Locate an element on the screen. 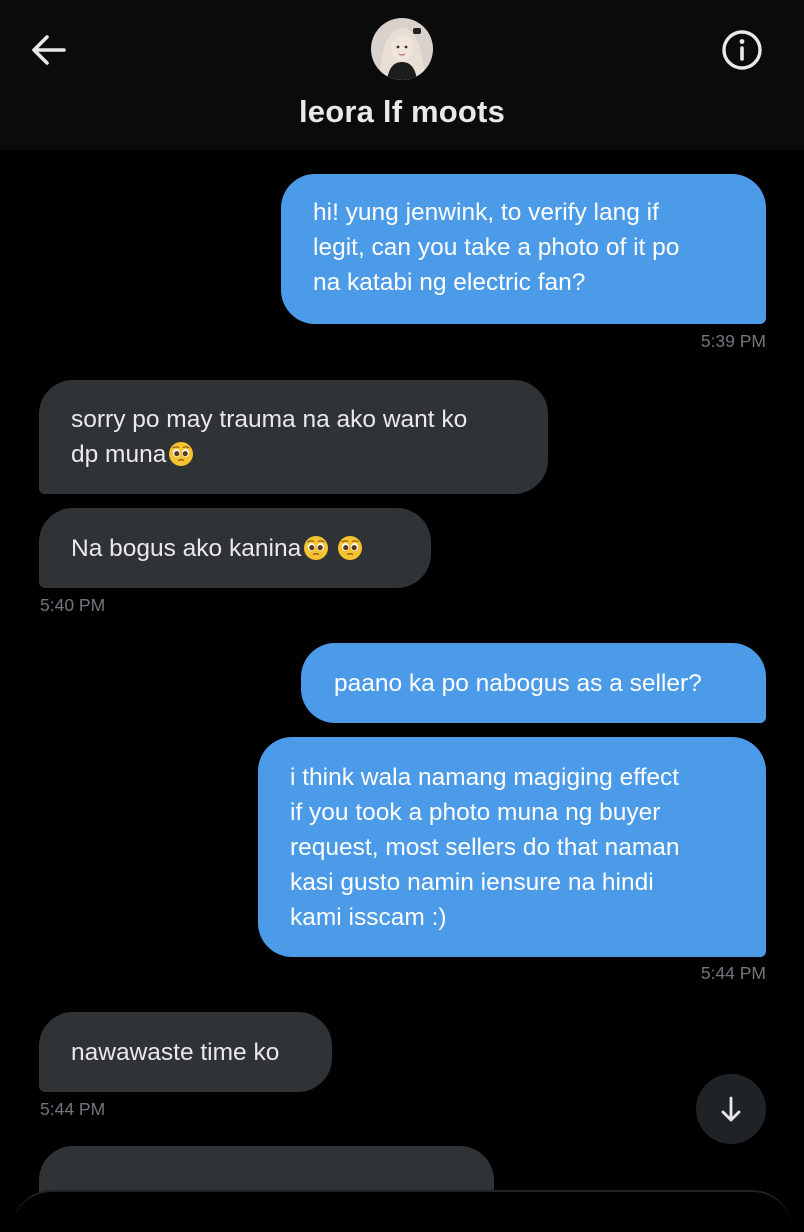 Image resolution: width=804 pixels, height=1232 pixels. message-text-line: legit, can you take a photo of it po is located at coordinates (496, 247).